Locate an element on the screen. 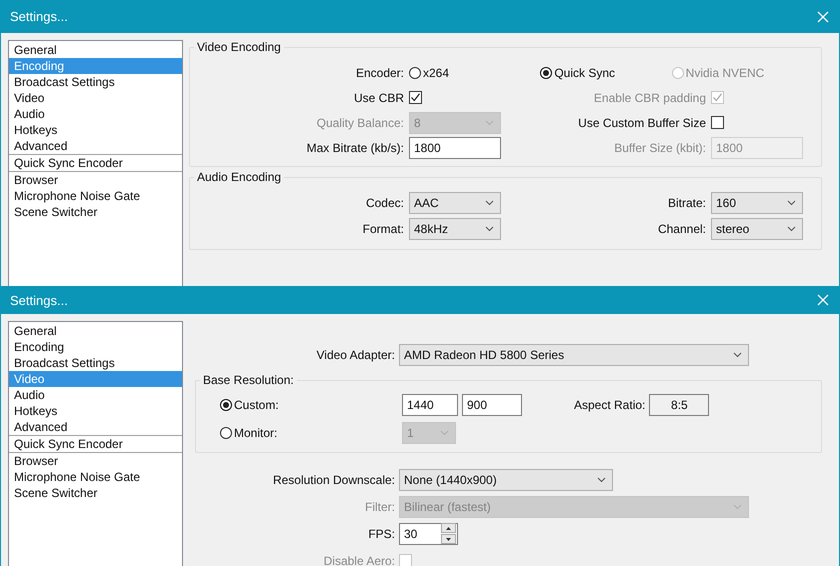 This screenshot has width=840, height=566. dropdown: 48kHz is located at coordinates (455, 229).